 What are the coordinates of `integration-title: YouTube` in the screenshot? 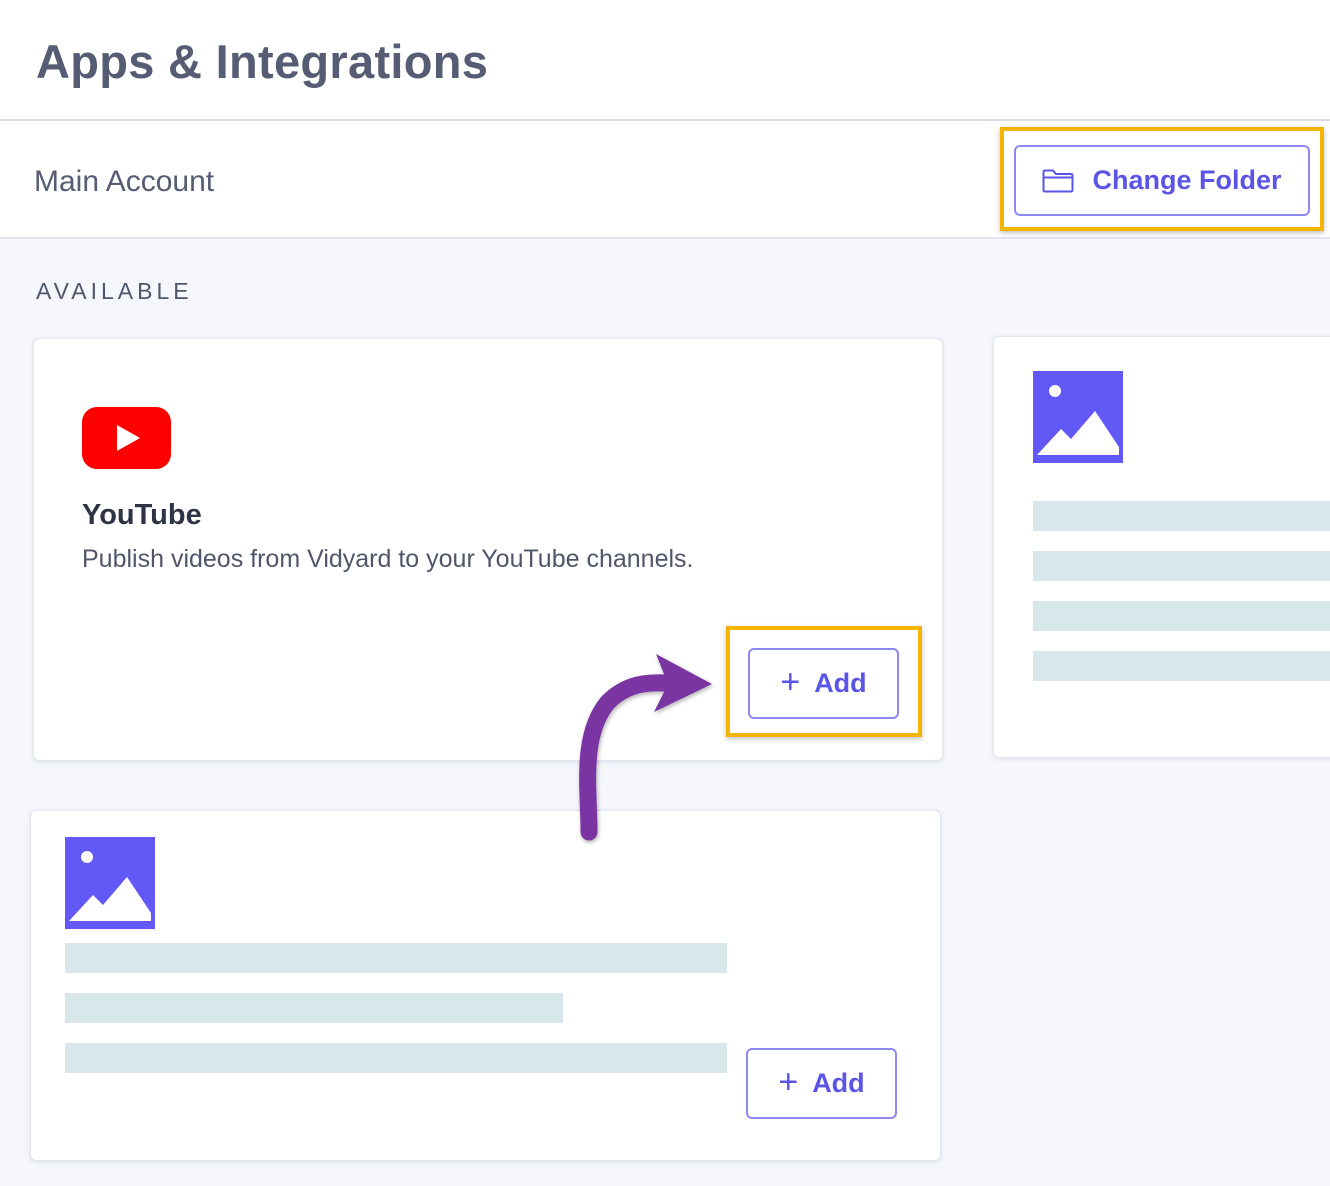 It's located at (142, 515).